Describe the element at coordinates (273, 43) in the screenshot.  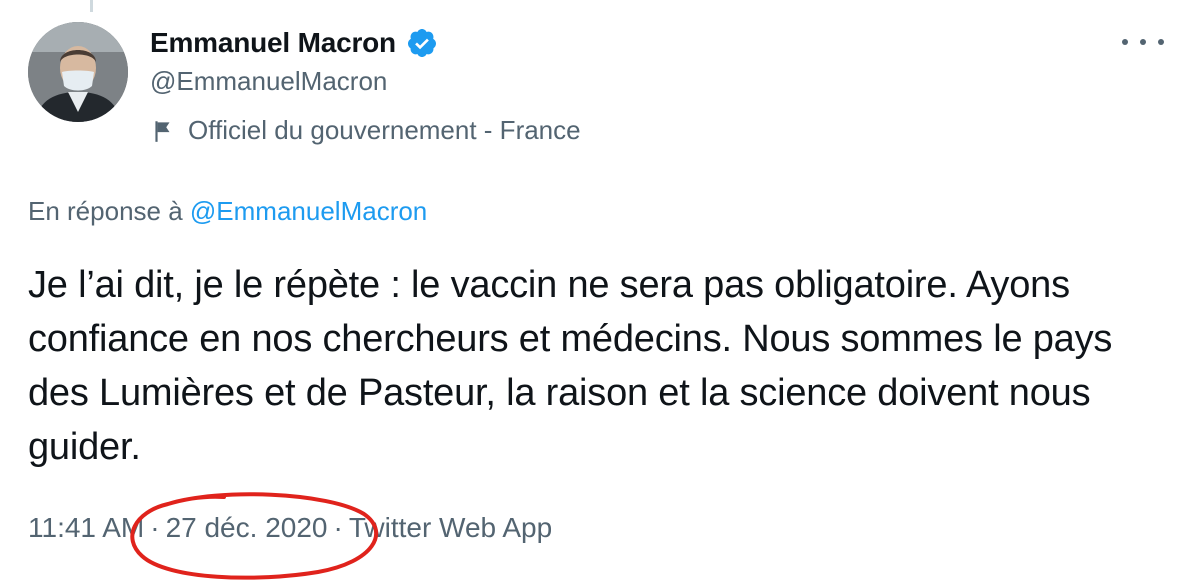
I see `author-display-name: Emmanuel Macron` at that location.